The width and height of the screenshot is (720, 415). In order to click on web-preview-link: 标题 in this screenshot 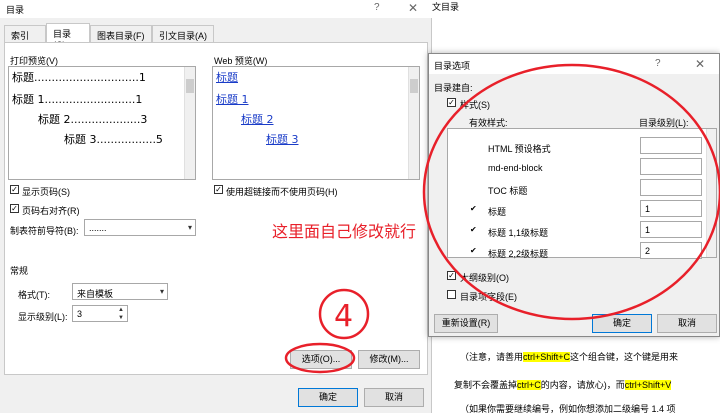, I will do `click(227, 77)`.